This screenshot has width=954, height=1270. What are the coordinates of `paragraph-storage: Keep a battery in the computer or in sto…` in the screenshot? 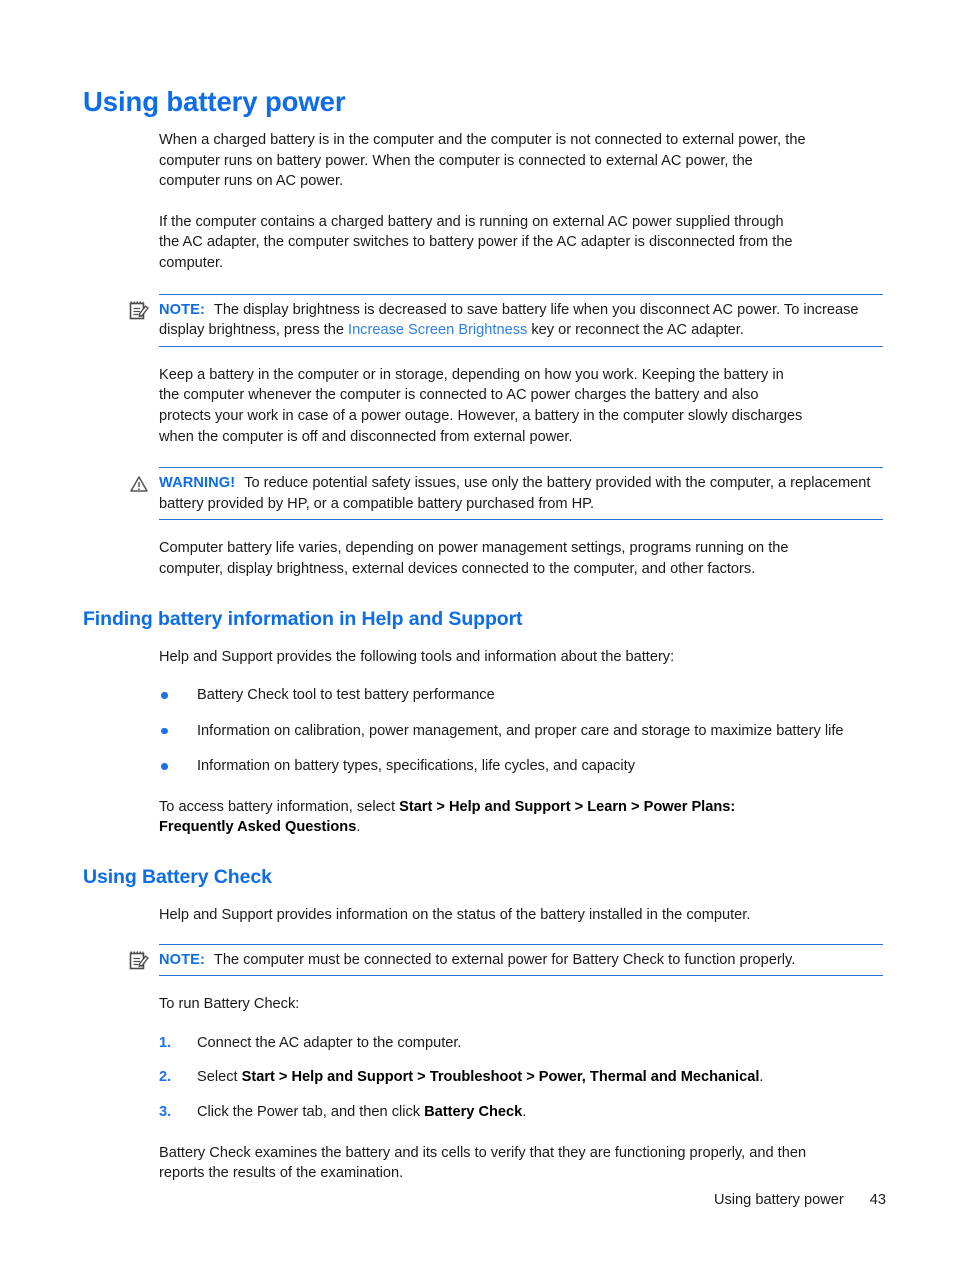 It's located at (481, 405).